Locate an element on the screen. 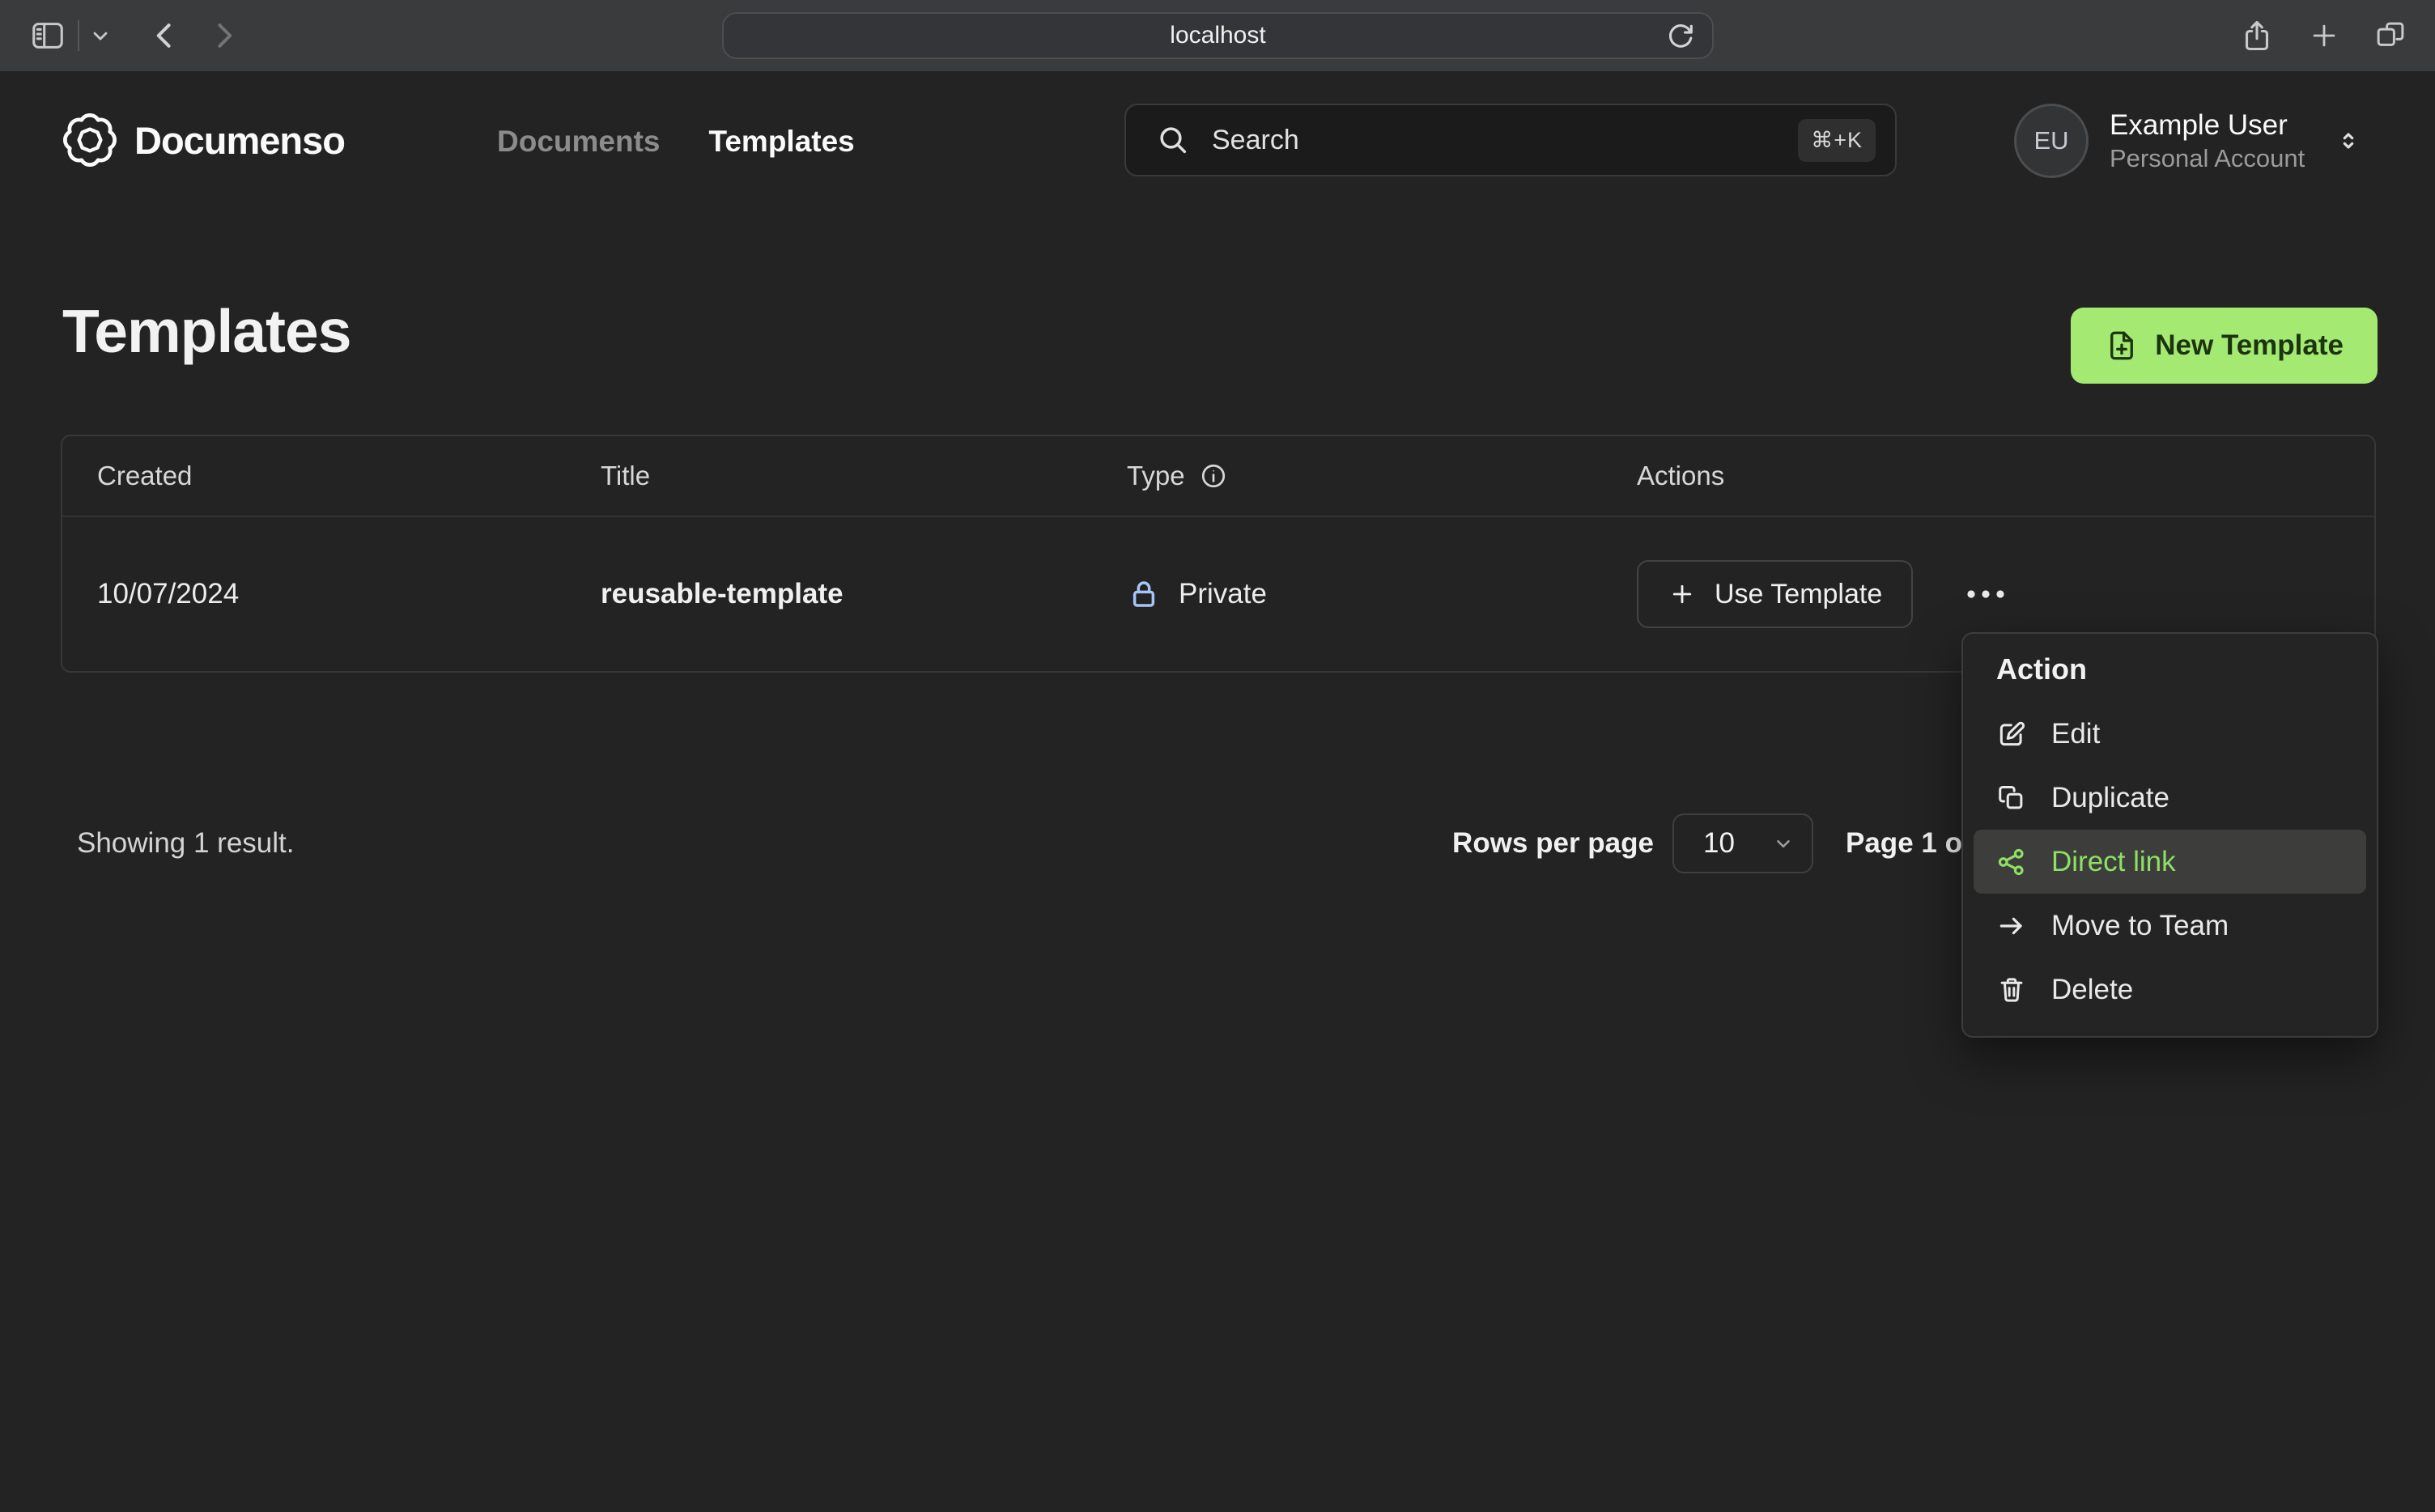 The width and height of the screenshot is (2435, 1512). tab-overview-icon is located at coordinates (2390, 36).